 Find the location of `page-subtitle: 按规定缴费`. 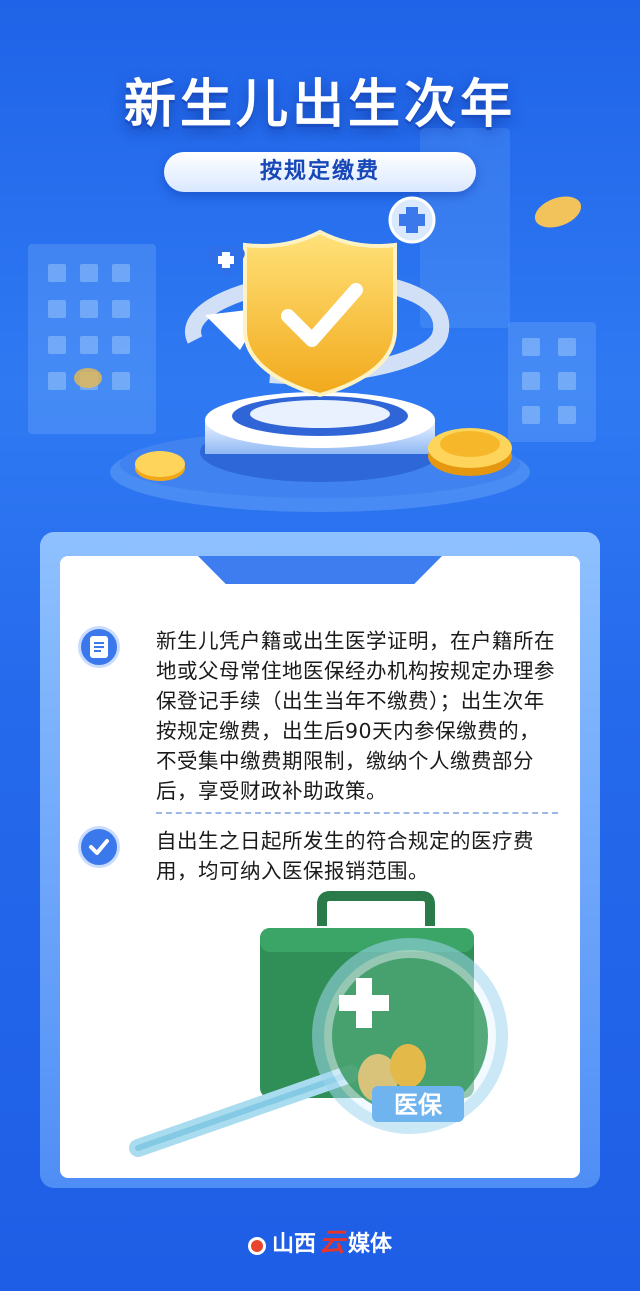

page-subtitle: 按规定缴费 is located at coordinates (320, 172).